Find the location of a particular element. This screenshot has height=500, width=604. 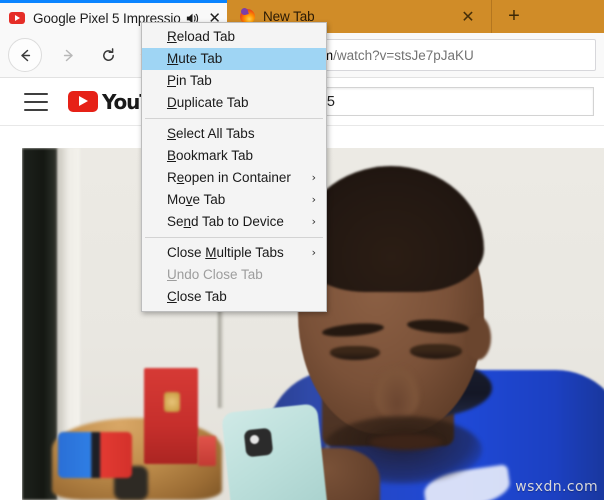

video-bg-card-emblem is located at coordinates (172, 402).